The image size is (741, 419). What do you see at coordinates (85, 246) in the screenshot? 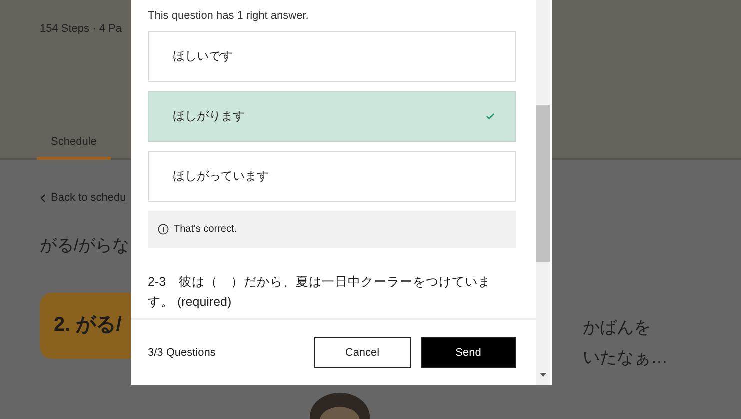
I see `lesson-heading: がる/がらな` at bounding box center [85, 246].